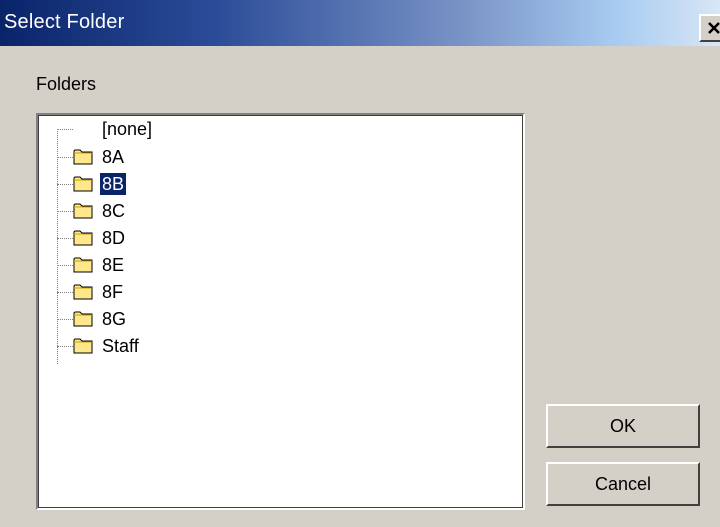 The width and height of the screenshot is (720, 527). Describe the element at coordinates (114, 211) in the screenshot. I see `tree-item-label: 8C` at that location.